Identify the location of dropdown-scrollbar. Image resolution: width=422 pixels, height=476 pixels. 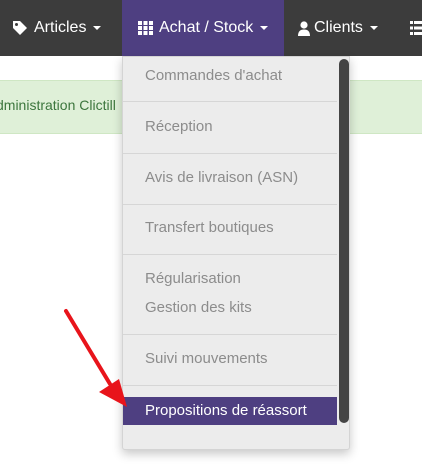
(344, 241).